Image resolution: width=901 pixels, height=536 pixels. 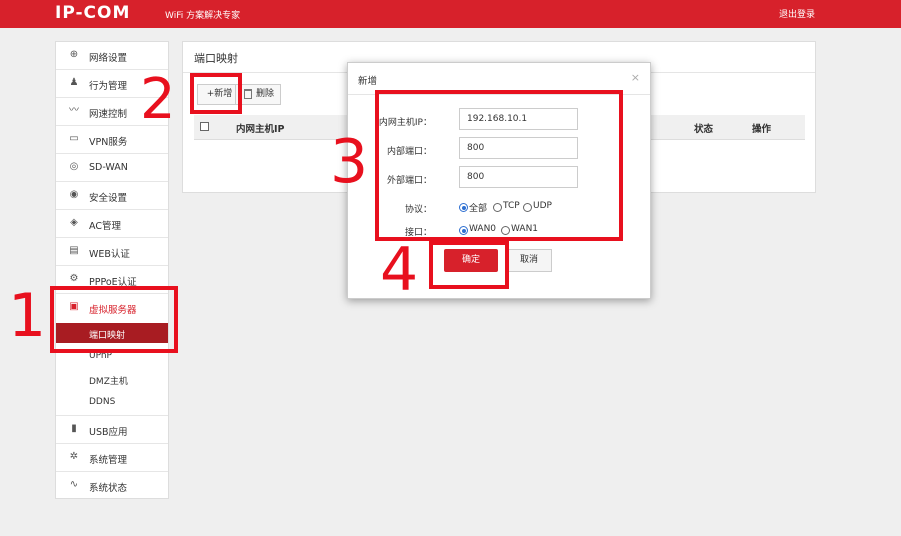 I want to click on divider, so click(x=499, y=94).